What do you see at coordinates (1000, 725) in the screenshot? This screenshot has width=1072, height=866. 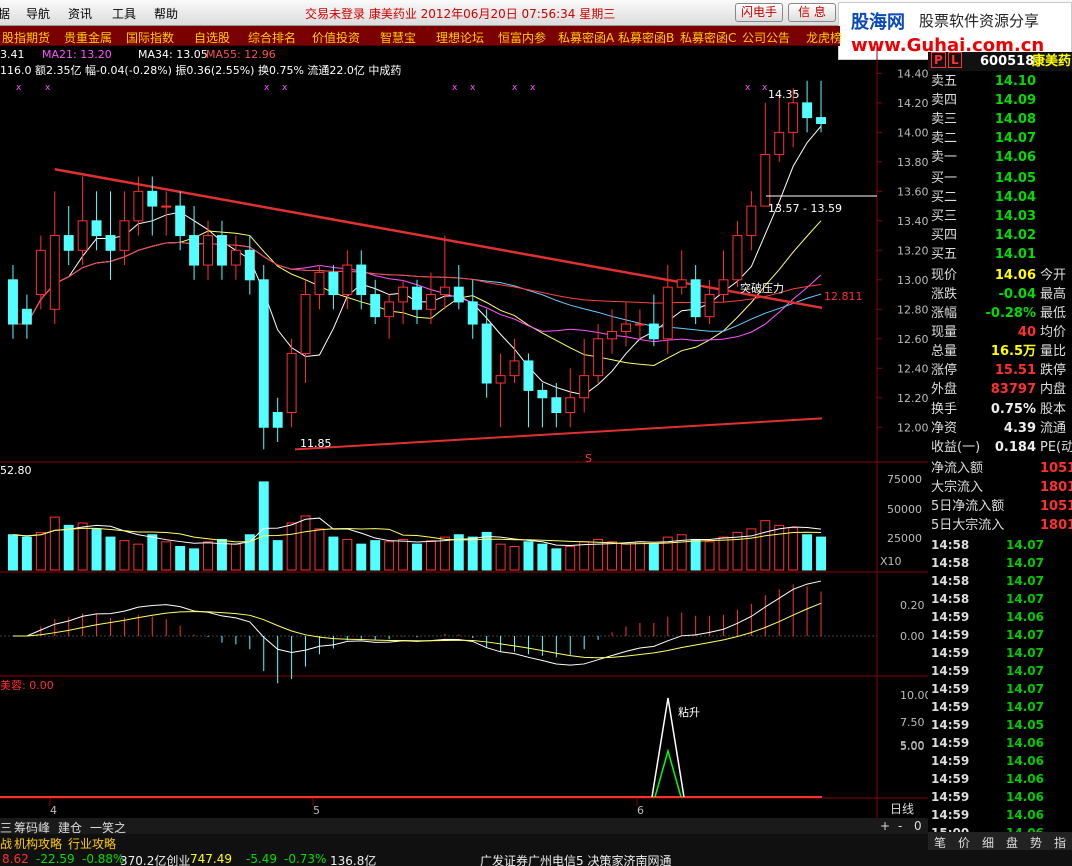 I see `tick-row: 14:59 14.05` at bounding box center [1000, 725].